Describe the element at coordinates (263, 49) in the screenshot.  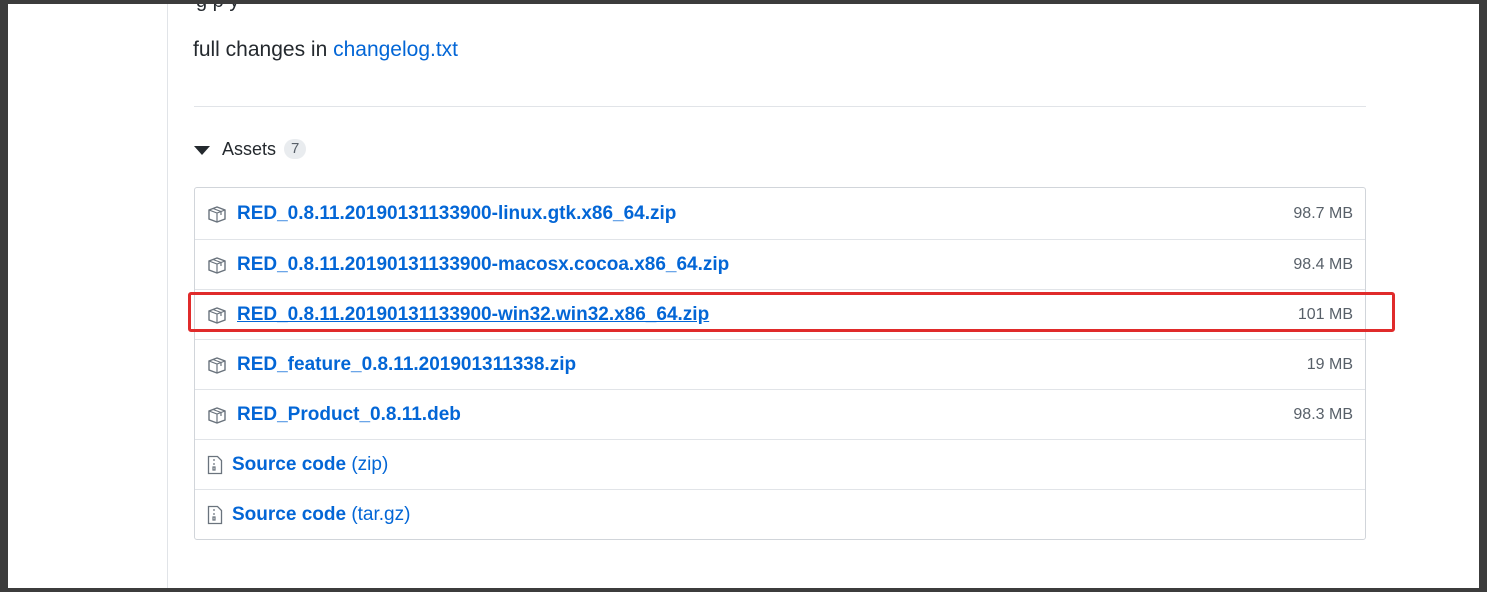
I see `changelog-prefix: full changes in` at that location.